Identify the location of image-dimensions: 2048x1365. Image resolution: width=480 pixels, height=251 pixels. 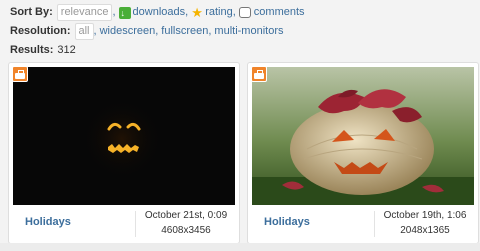
(425, 230).